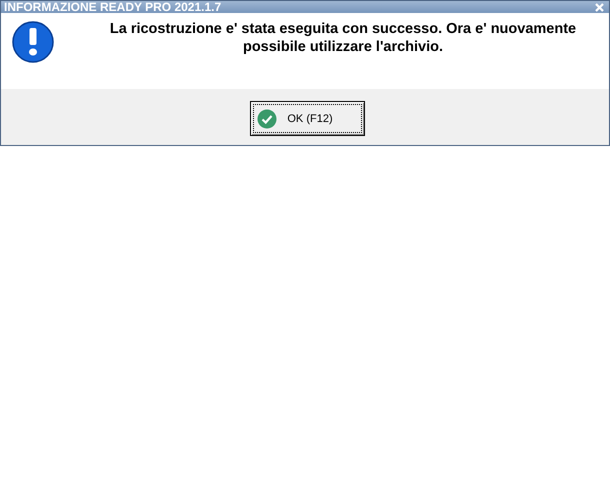  Describe the element at coordinates (599, 7) in the screenshot. I see `close-icon` at that location.